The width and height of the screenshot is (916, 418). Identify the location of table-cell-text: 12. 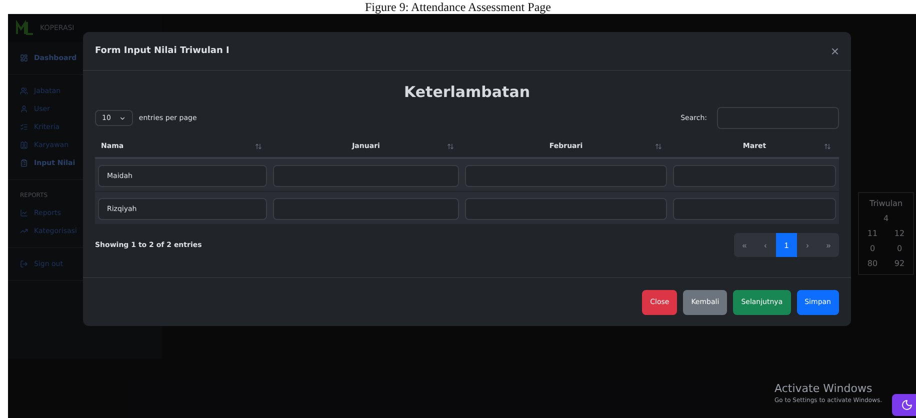
(899, 233).